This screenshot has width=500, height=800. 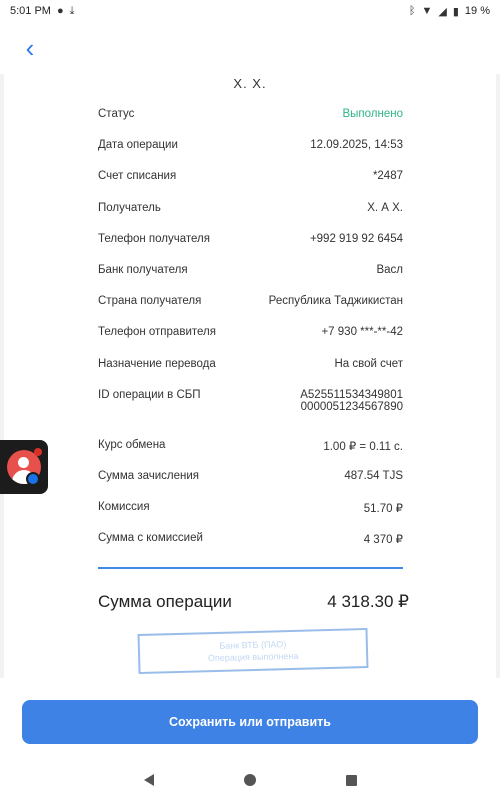 What do you see at coordinates (455, 11) in the screenshot?
I see `battery-icon: ▮` at bounding box center [455, 11].